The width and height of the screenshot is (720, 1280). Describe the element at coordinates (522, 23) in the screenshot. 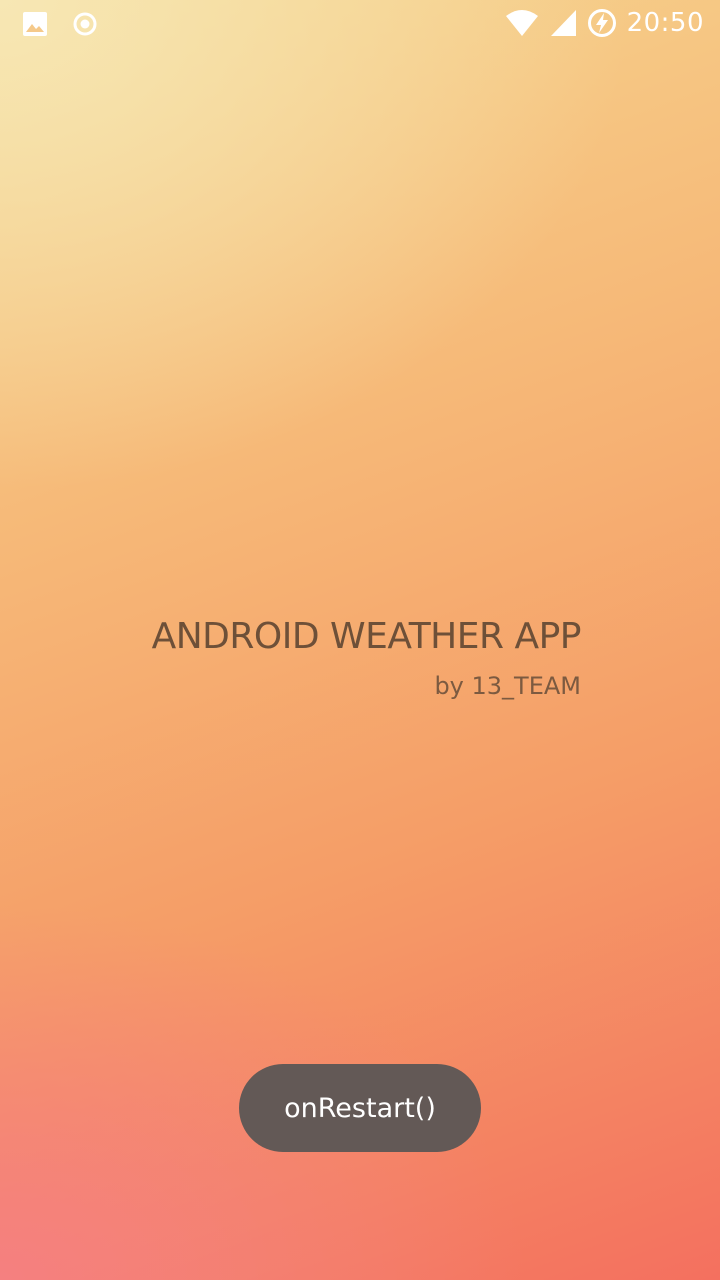

I see `wifi-icon` at that location.